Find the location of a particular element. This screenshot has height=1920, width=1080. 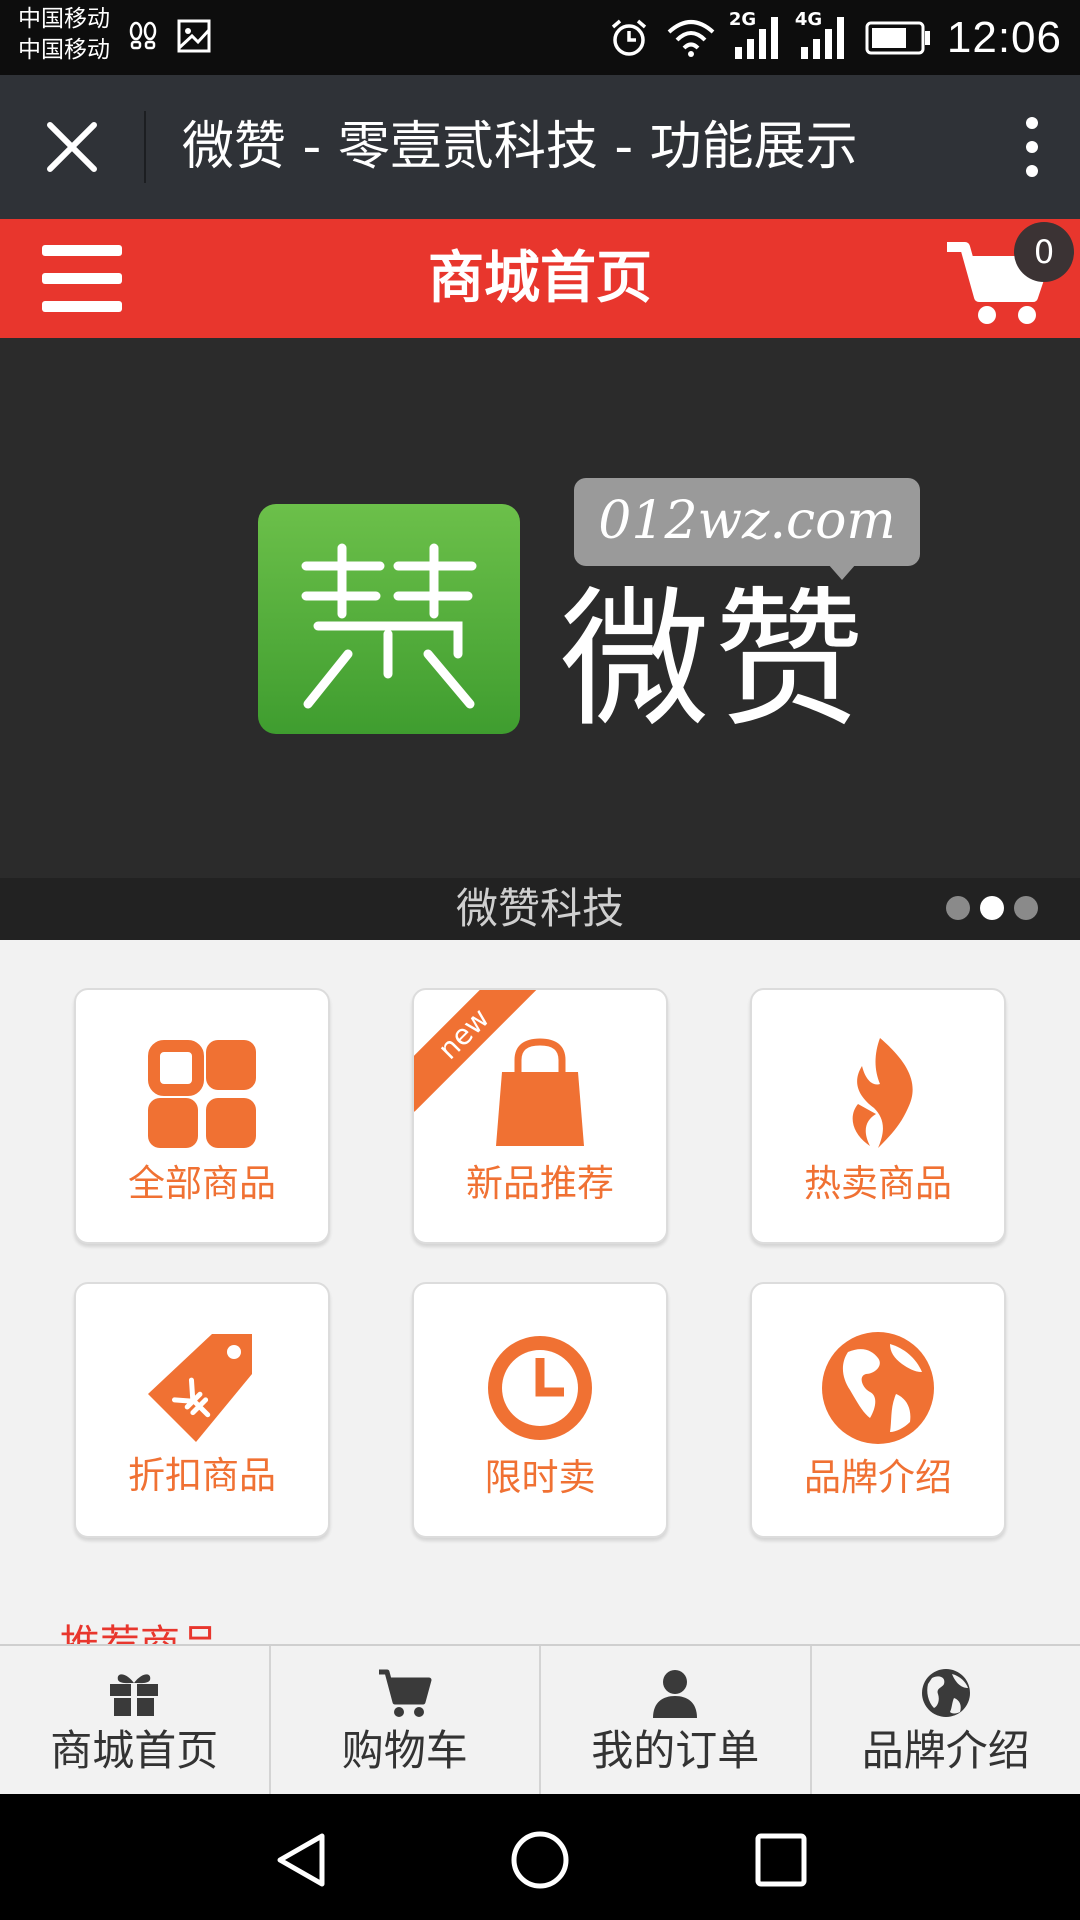

carrier-2: 中国移动 is located at coordinates (64, 50).